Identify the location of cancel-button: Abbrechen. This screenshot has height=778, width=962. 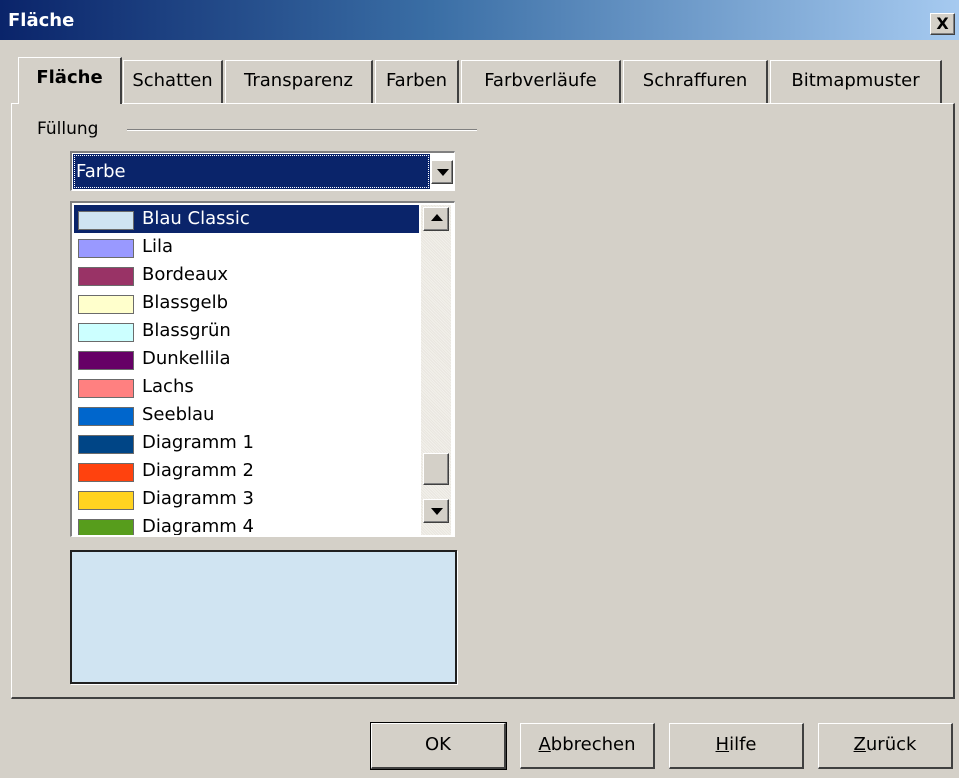
(587, 746).